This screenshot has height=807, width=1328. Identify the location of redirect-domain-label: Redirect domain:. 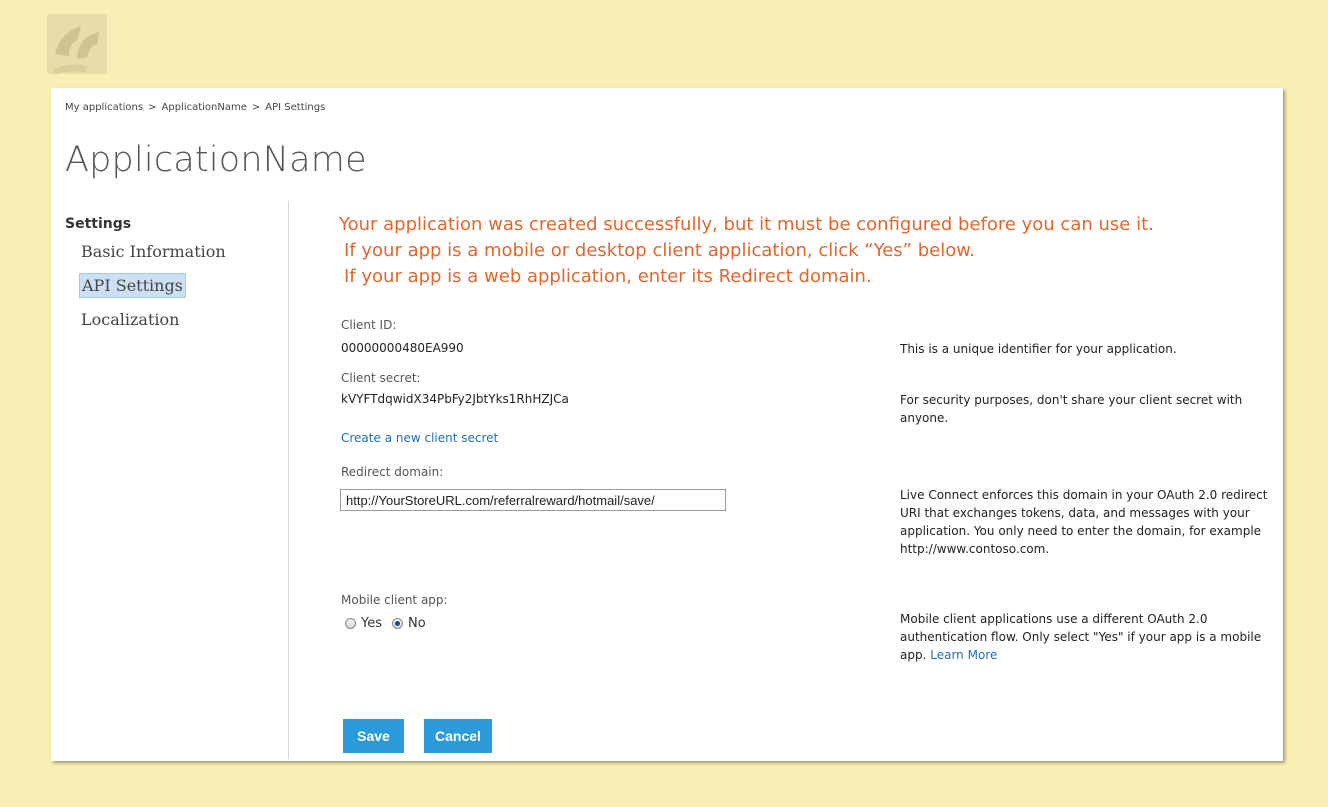
(392, 472).